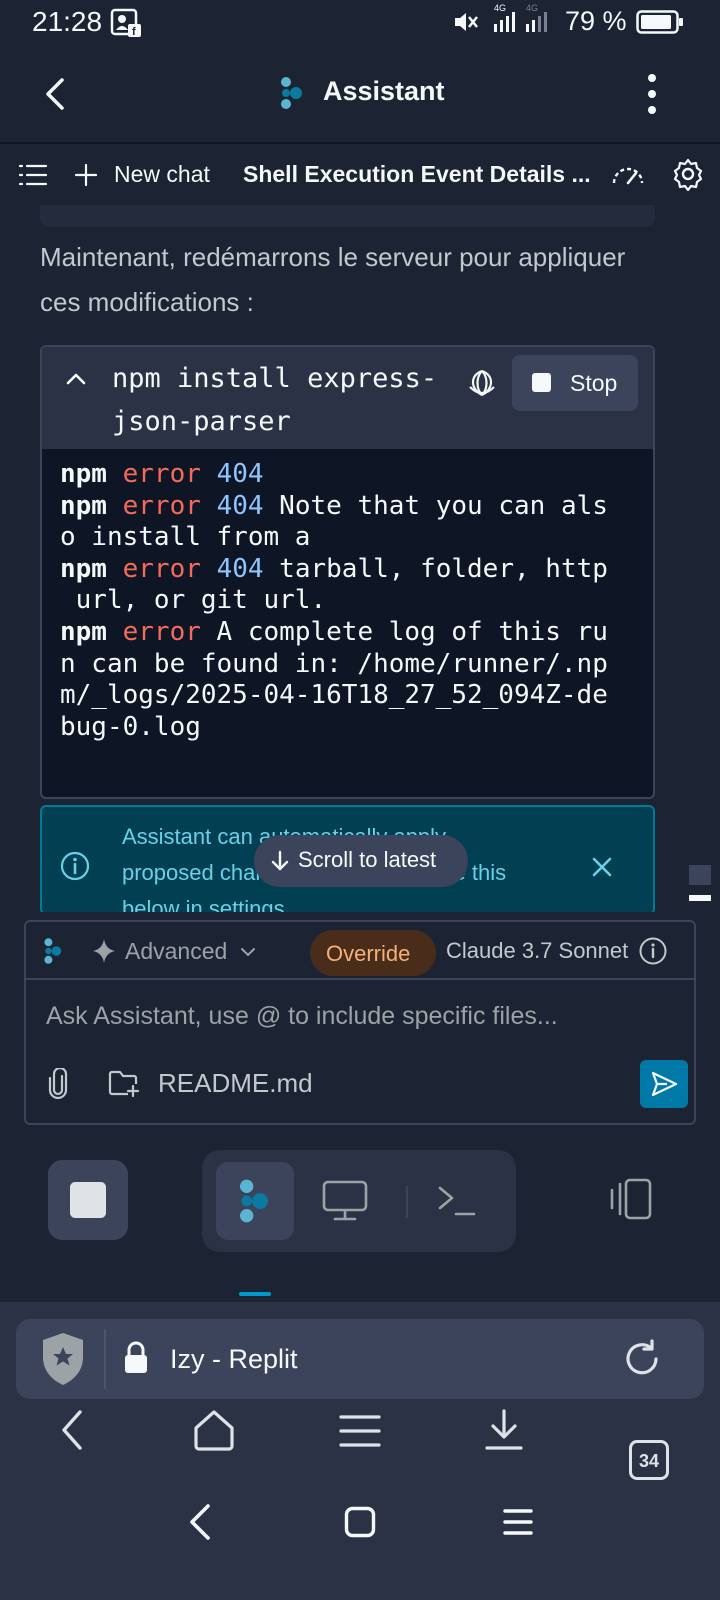 This screenshot has height=1600, width=720. Describe the element at coordinates (86, 175) in the screenshot. I see `plus-icon` at that location.